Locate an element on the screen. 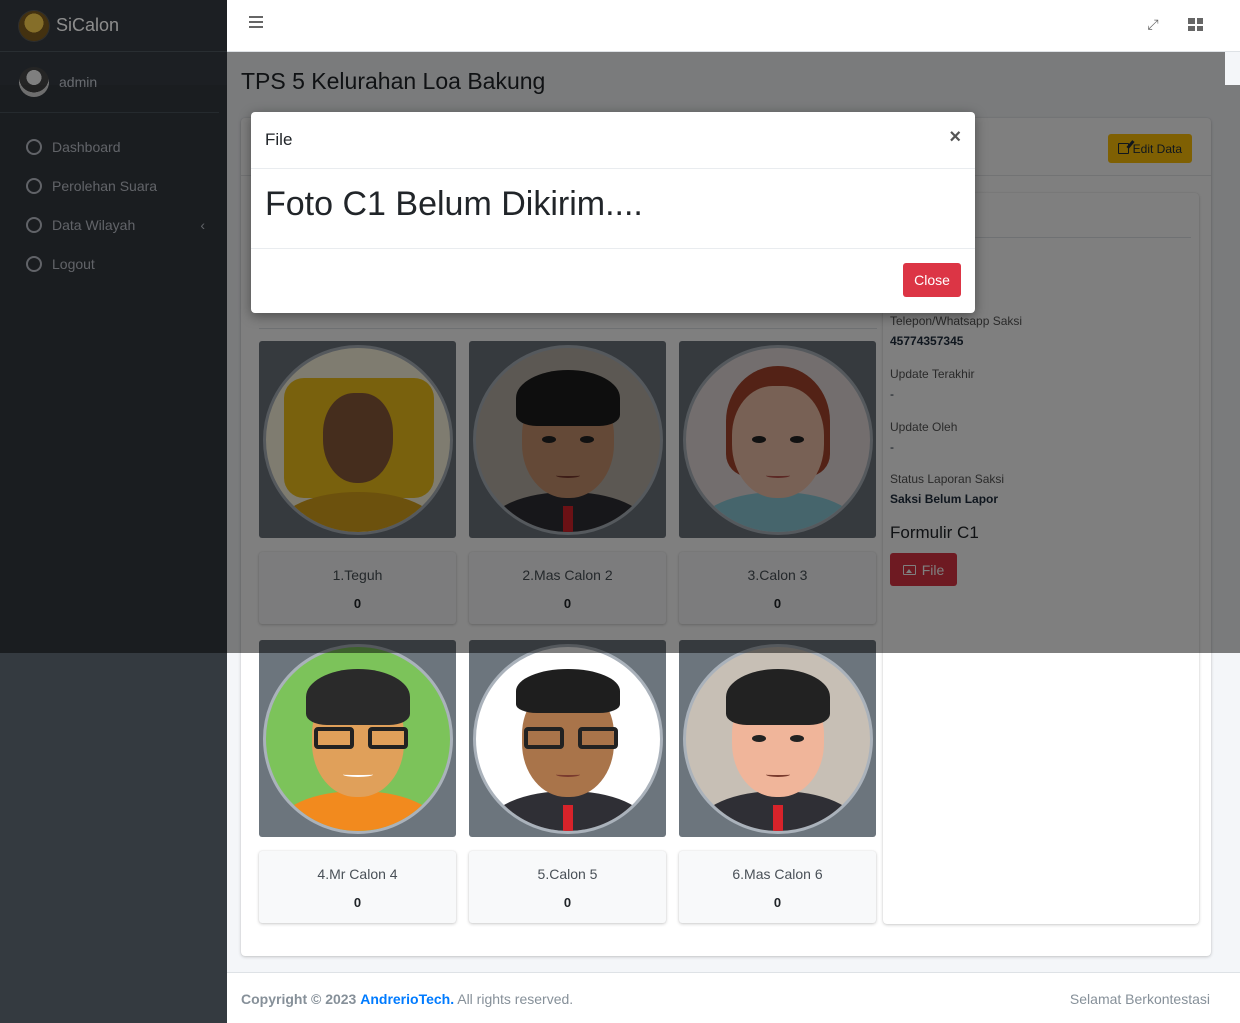 The width and height of the screenshot is (1240, 1023). candidate-name: 5.Calon 5 is located at coordinates (567, 874).